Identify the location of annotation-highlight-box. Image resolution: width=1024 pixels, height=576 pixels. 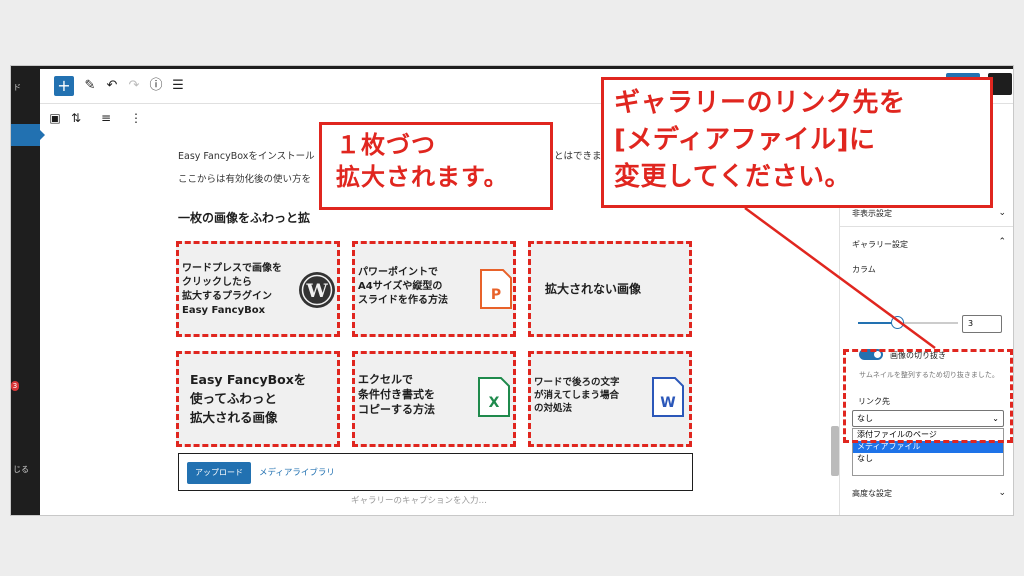
(928, 396).